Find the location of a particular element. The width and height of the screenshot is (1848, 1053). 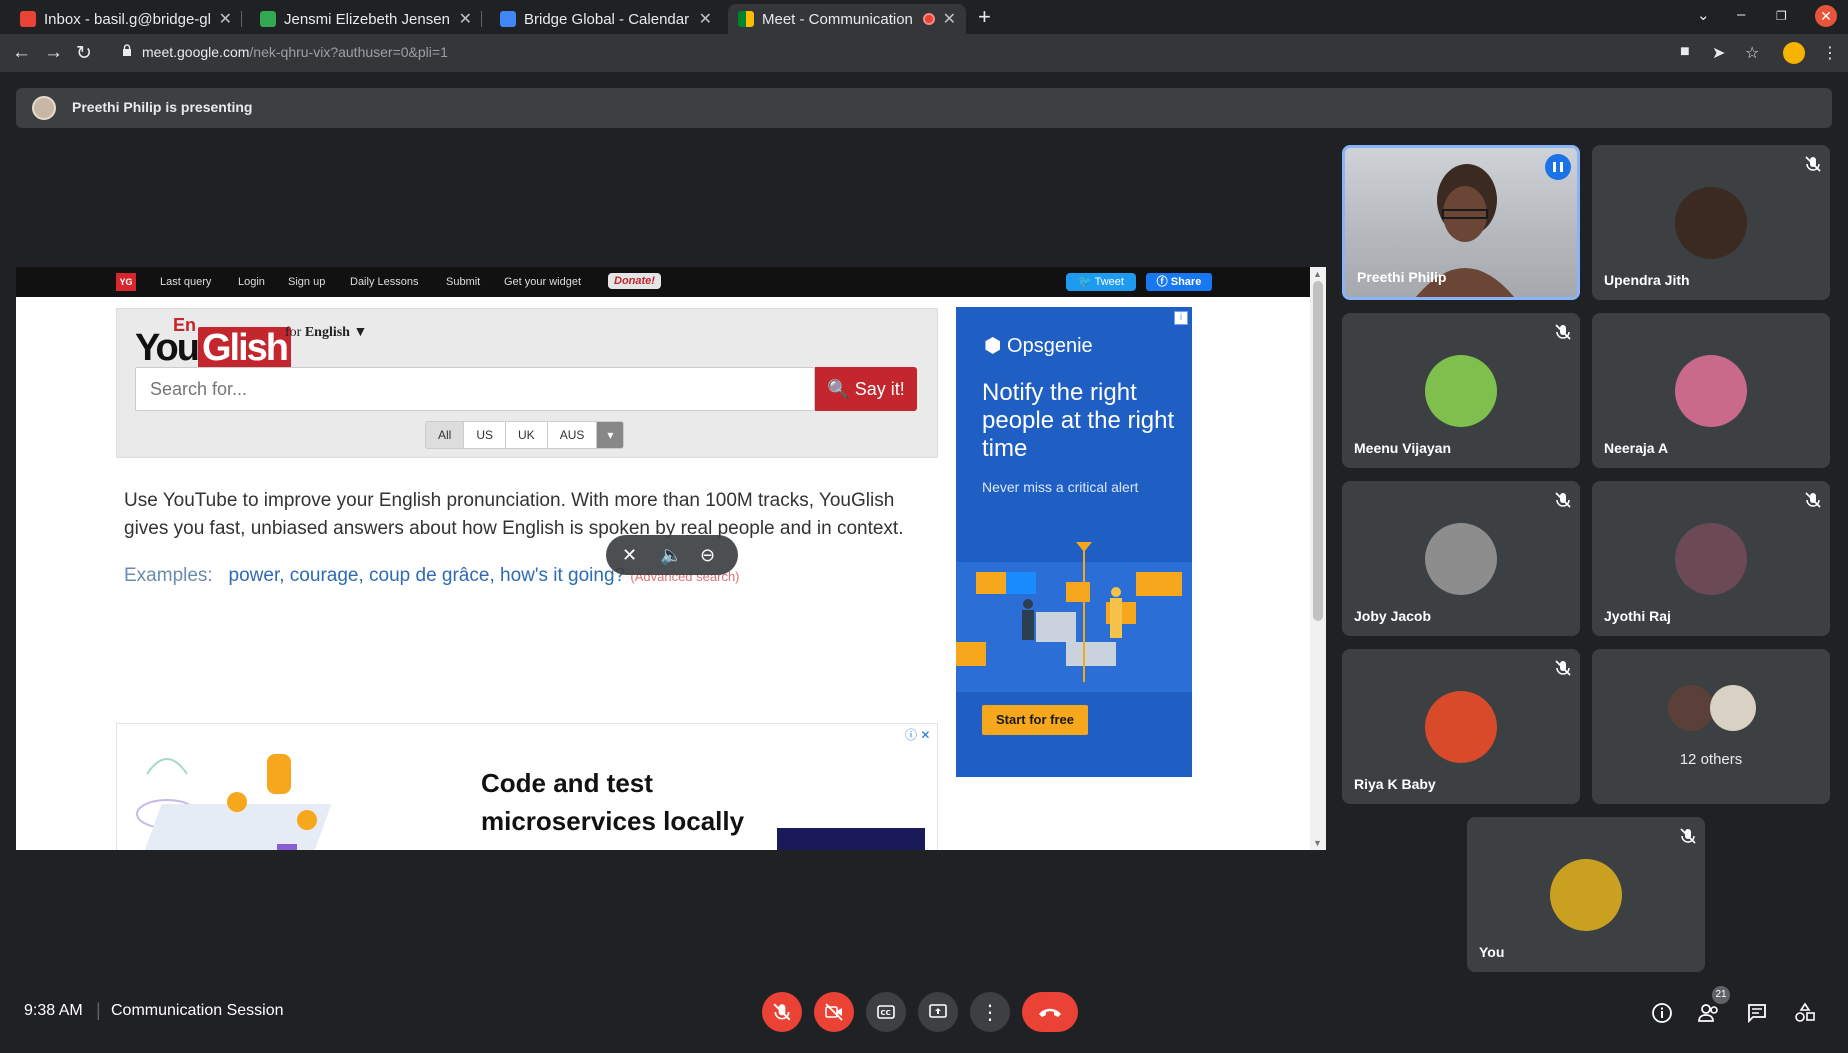

scrollbar-thumb is located at coordinates (1318, 451).